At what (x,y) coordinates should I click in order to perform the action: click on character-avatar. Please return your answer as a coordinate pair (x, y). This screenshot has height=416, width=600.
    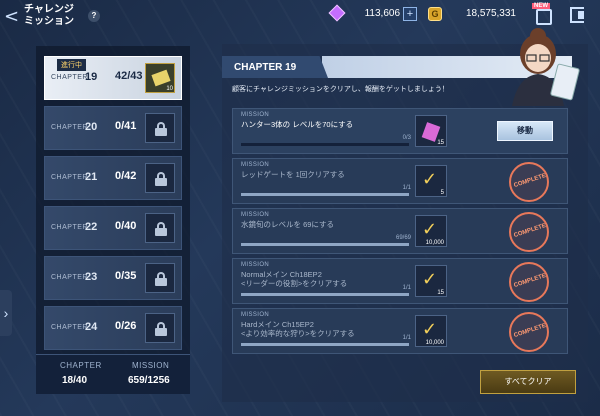
    Looking at the image, I should click on (546, 67).